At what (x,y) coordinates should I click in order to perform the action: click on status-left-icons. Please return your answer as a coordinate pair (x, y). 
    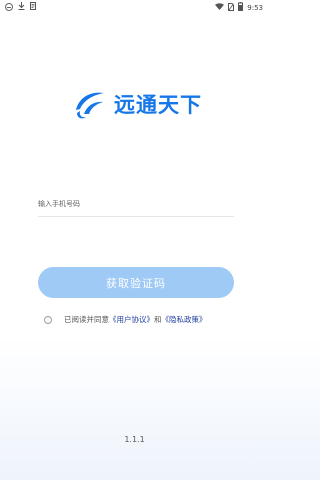
    Looking at the image, I should click on (20, 7).